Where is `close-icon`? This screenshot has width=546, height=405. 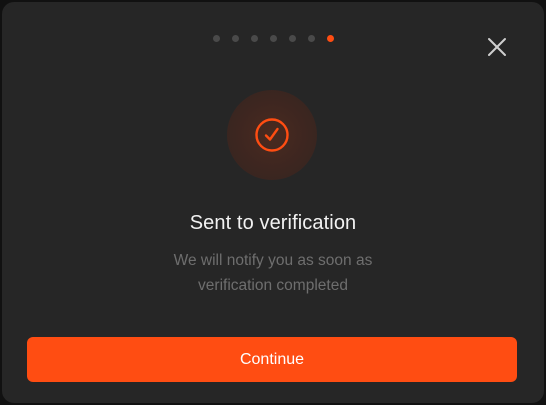
close-icon is located at coordinates (497, 47).